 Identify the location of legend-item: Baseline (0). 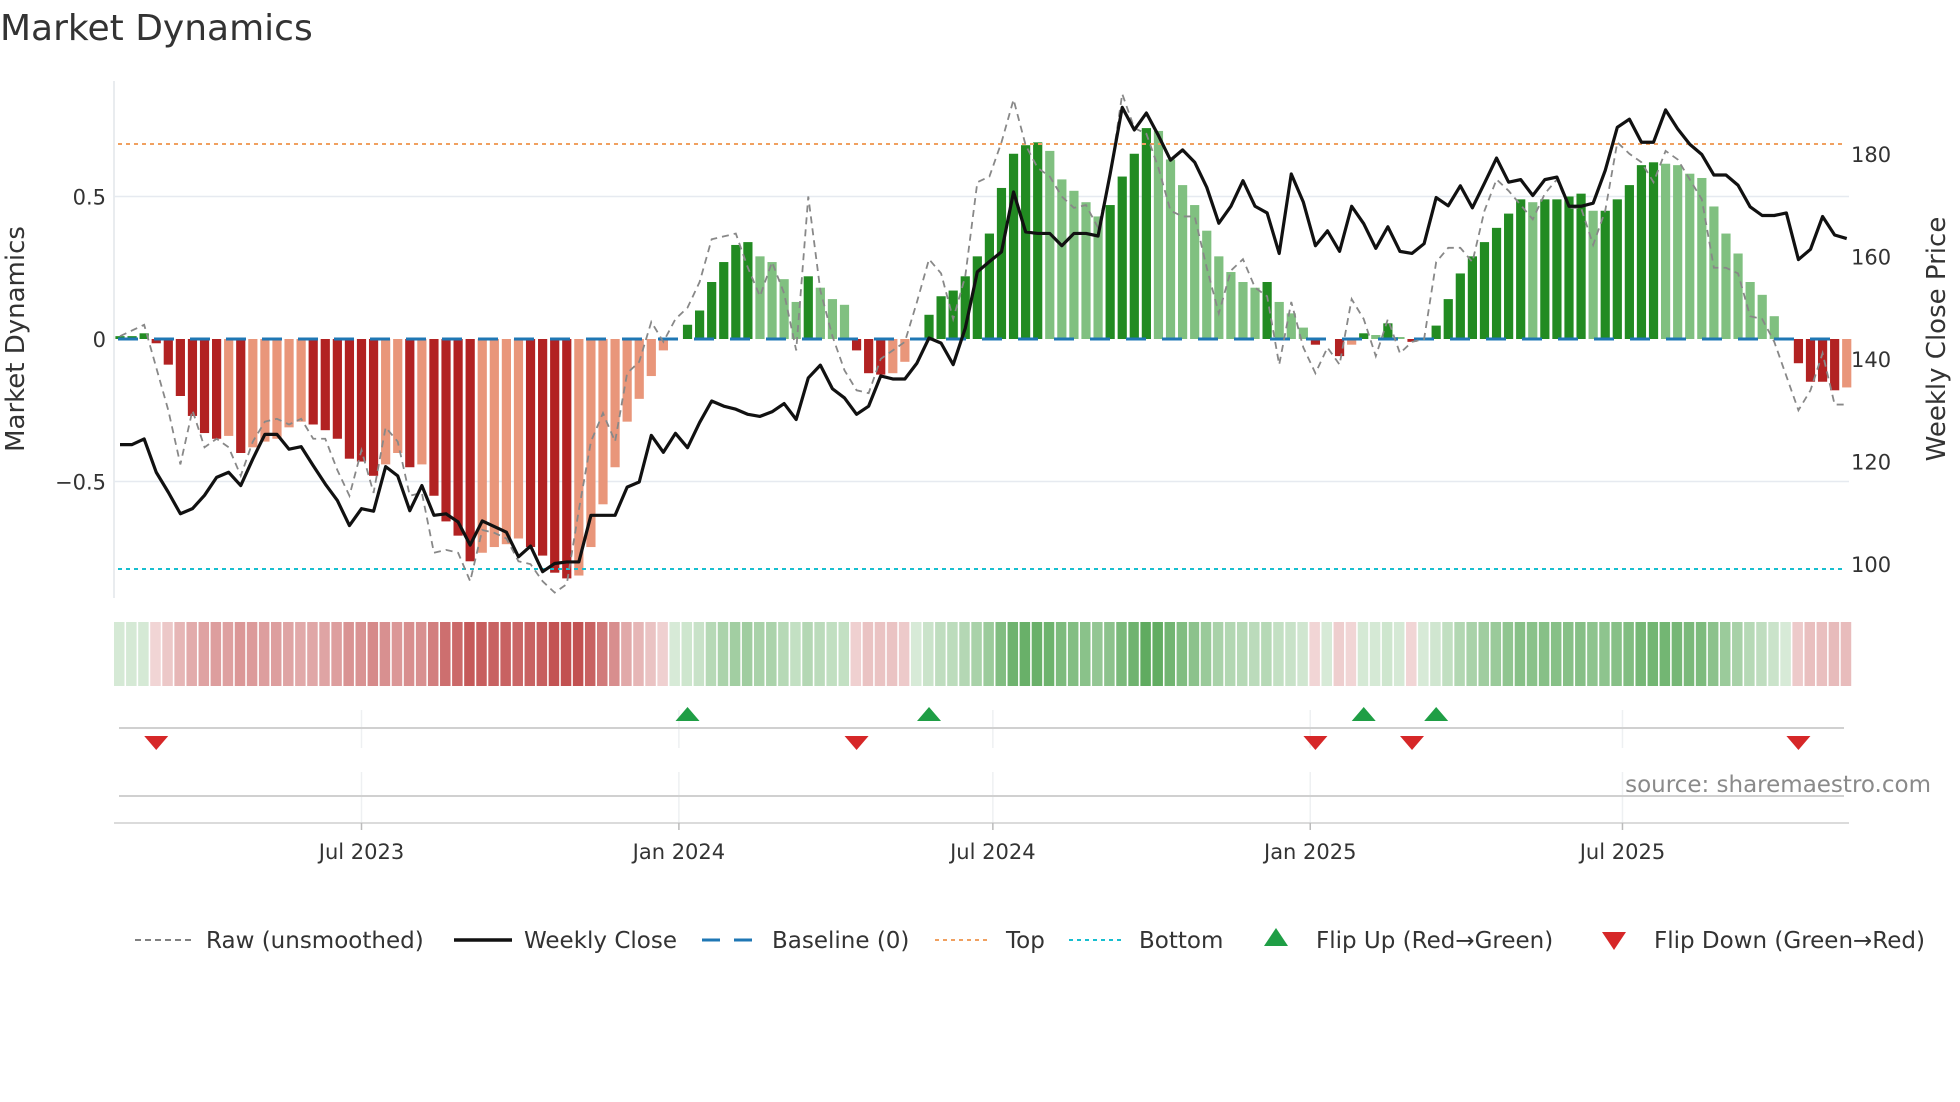
(805, 941).